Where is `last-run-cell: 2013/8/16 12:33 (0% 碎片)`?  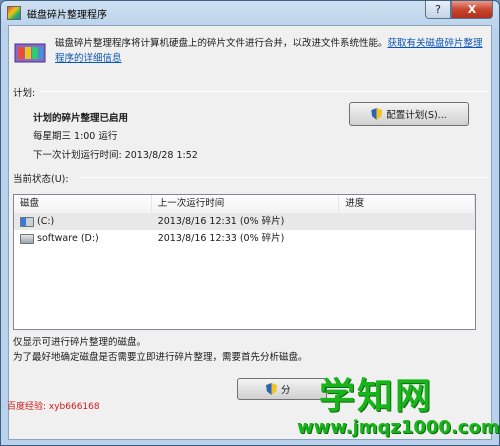 last-run-cell: 2013/8/16 12:33 (0% 碎片) is located at coordinates (221, 238).